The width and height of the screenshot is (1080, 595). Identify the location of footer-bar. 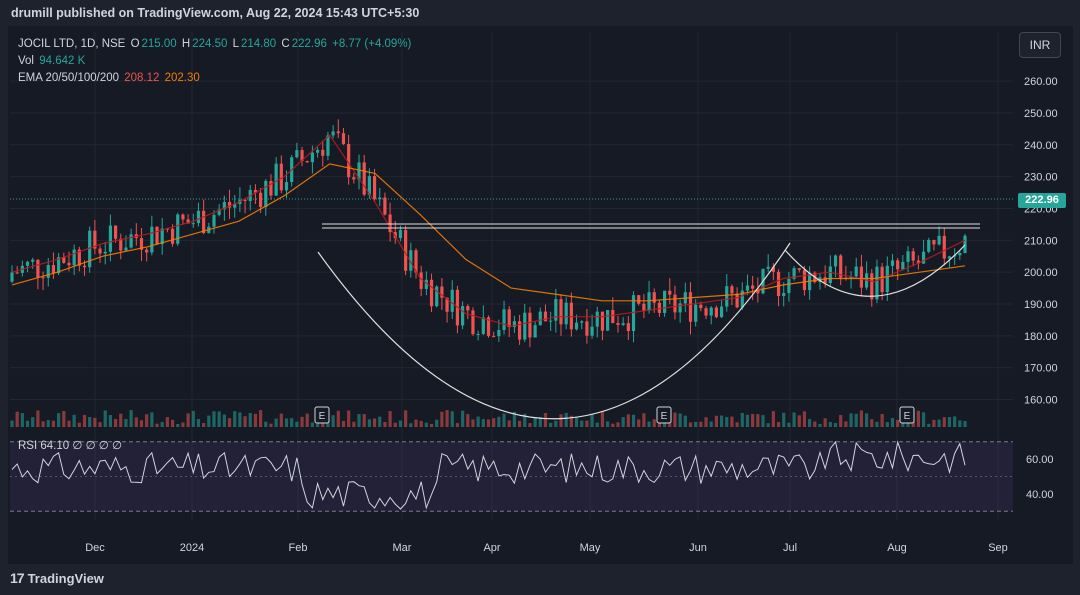
(540, 579).